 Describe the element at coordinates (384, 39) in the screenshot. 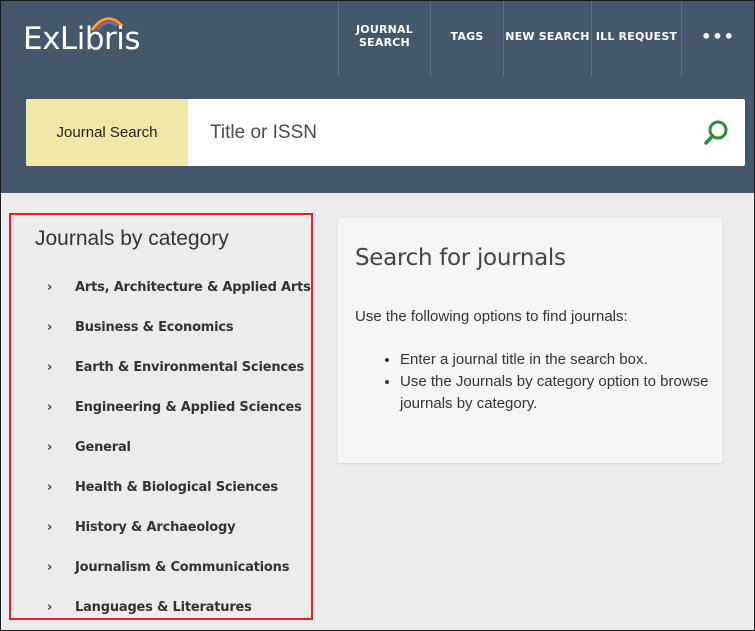

I see `nav-journal-search: JOURNAL SEARCH` at that location.